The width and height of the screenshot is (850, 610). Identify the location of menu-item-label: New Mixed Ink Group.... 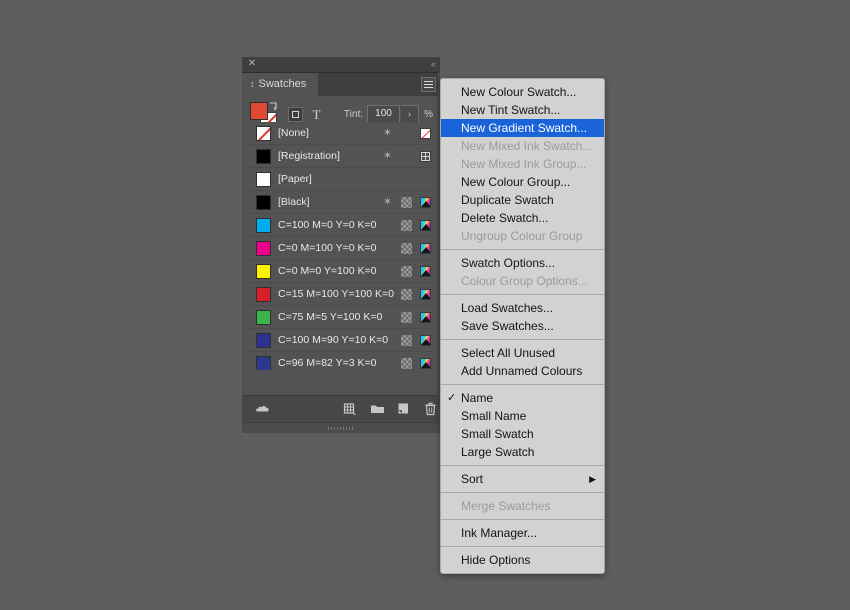
(524, 164).